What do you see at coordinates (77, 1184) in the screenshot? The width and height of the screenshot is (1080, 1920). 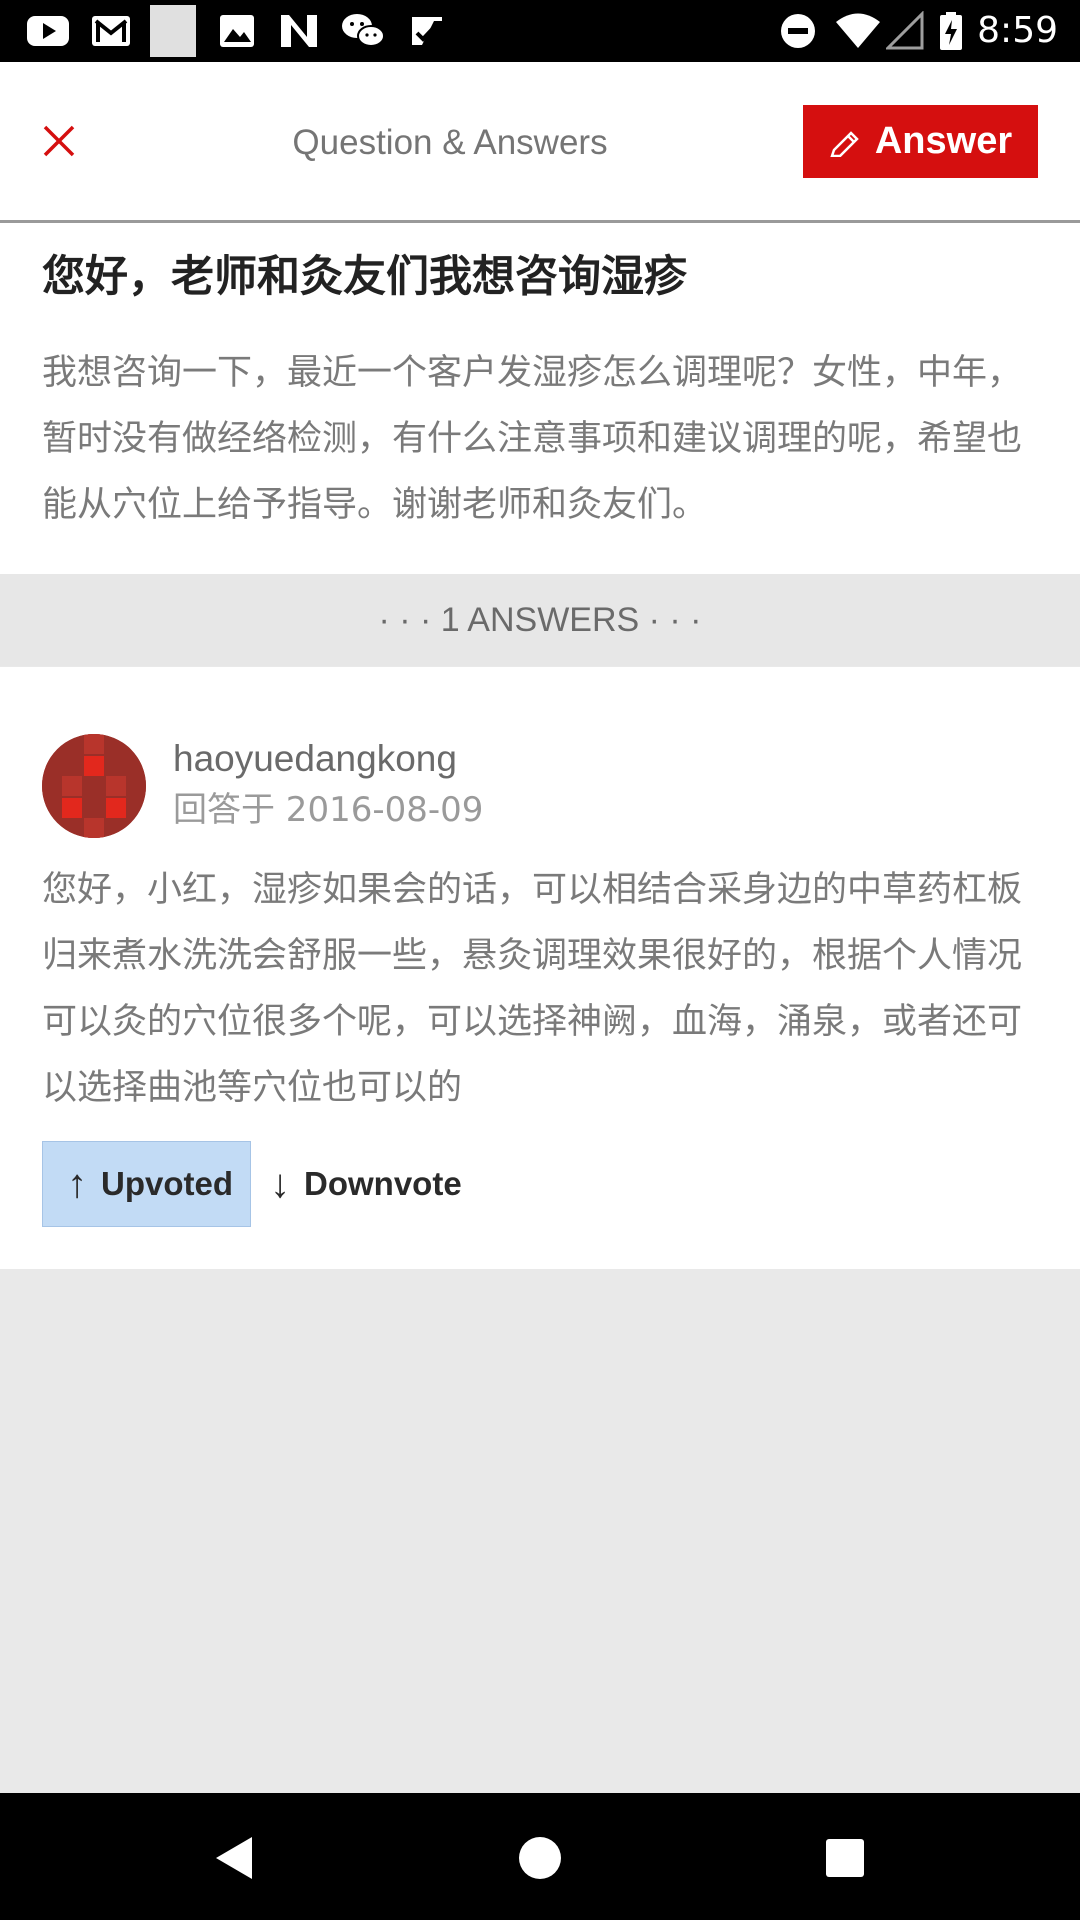 I see `arrow-up-icon: ↑` at bounding box center [77, 1184].